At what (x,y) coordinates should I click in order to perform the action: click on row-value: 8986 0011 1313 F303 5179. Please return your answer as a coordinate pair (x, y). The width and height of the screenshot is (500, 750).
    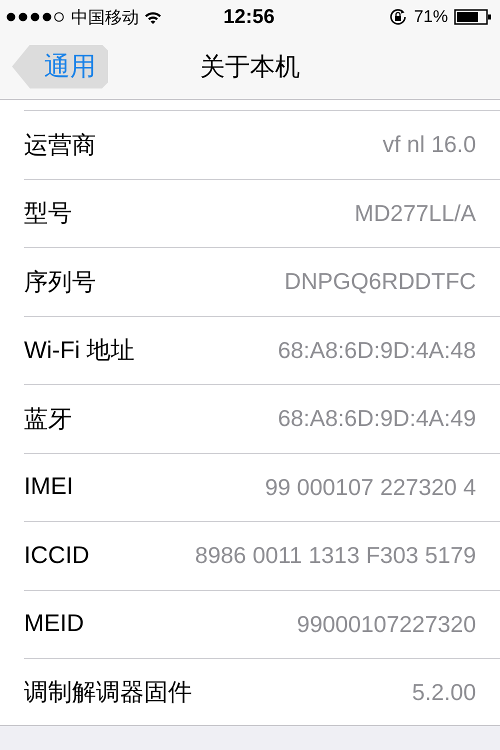
    Looking at the image, I should click on (335, 556).